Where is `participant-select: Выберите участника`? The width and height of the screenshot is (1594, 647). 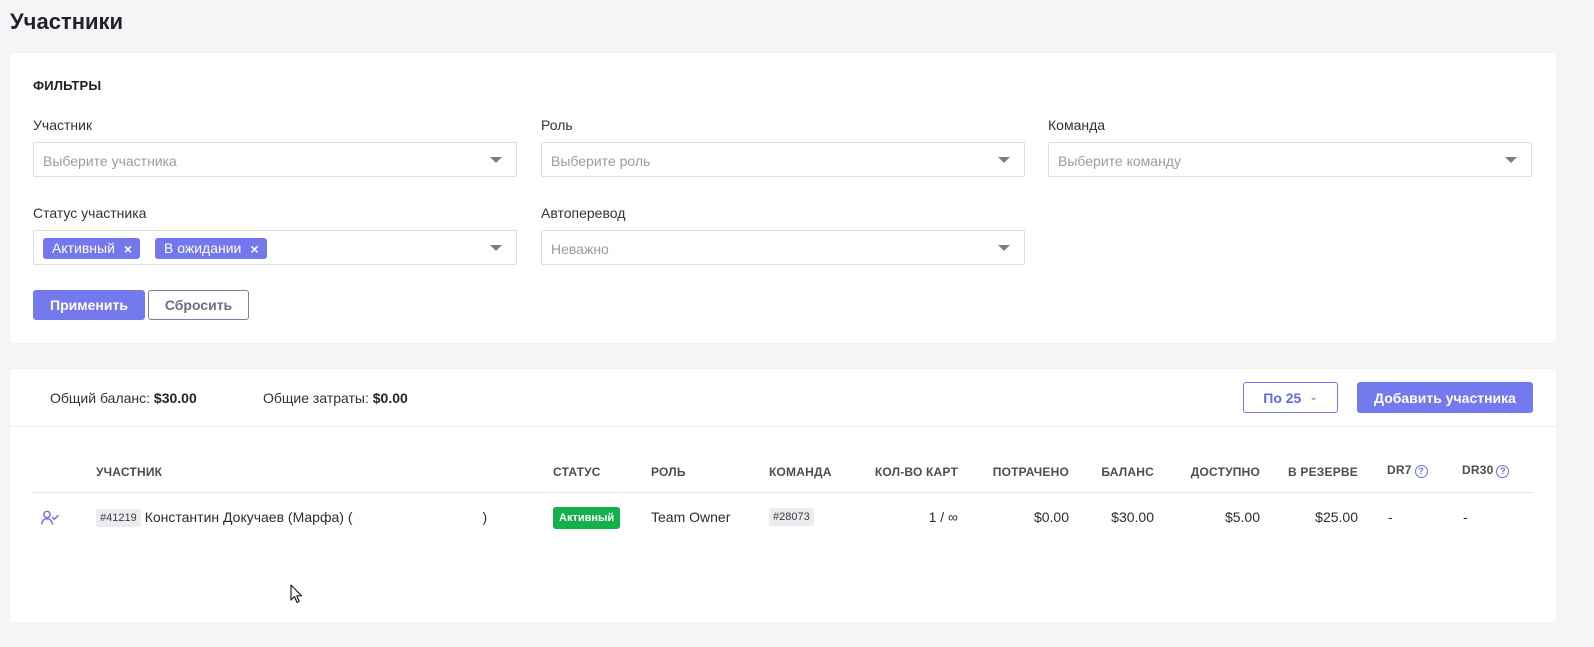
participant-select: Выберите участника is located at coordinates (275, 159).